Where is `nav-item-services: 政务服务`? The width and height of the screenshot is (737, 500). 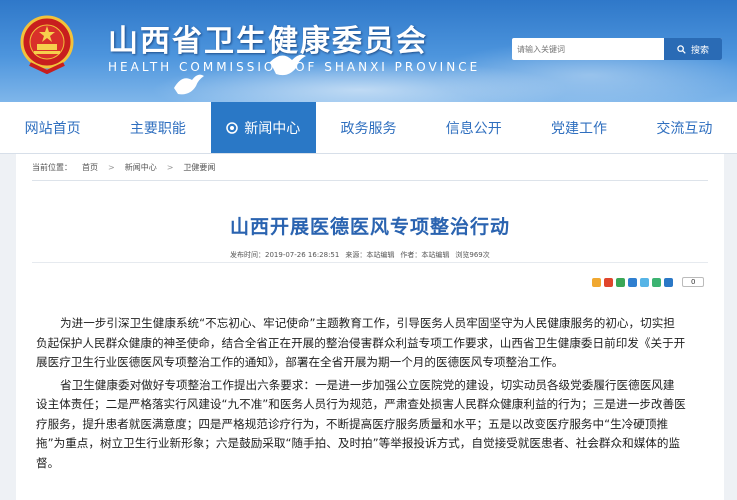
nav-item-services: 政务服务 is located at coordinates (368, 127).